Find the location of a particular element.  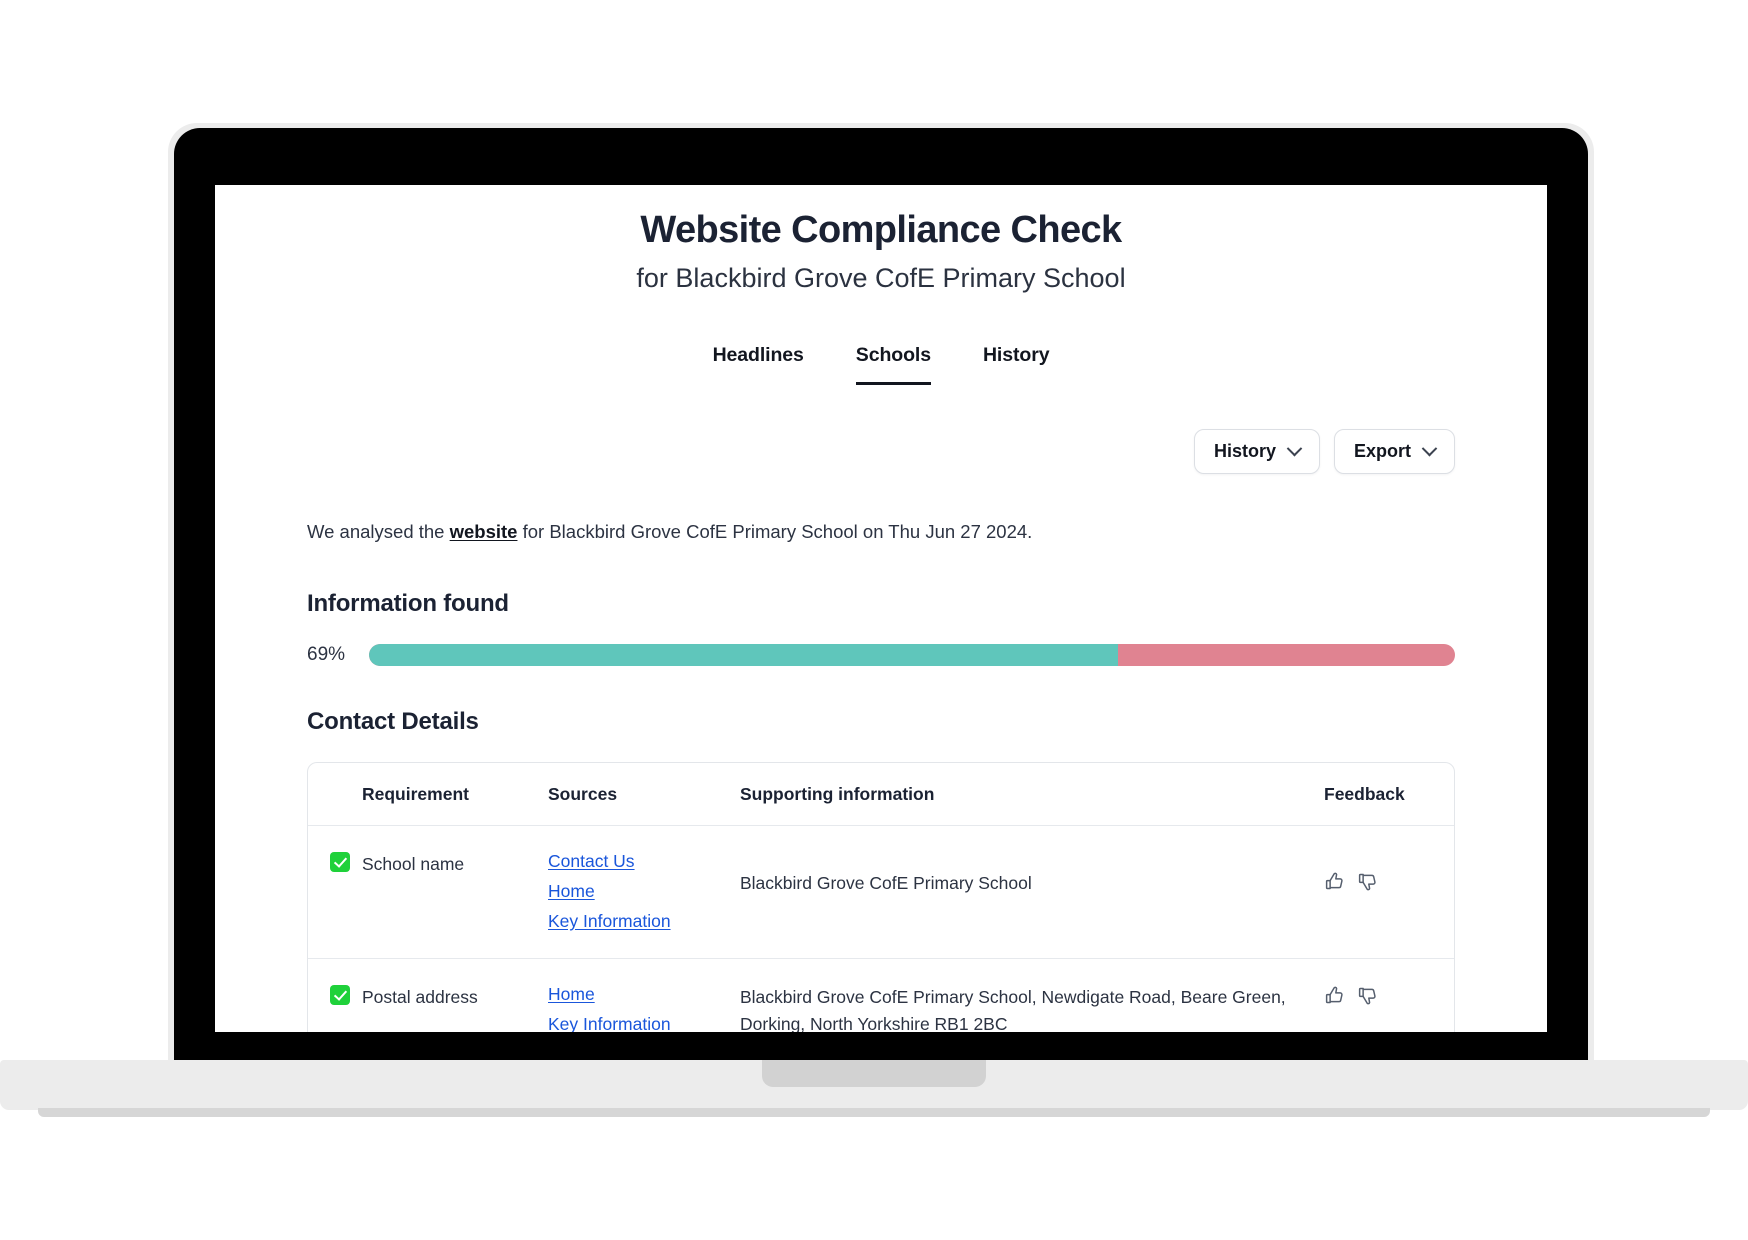

header-supporting-information: Supporting information is located at coordinates (837, 793).